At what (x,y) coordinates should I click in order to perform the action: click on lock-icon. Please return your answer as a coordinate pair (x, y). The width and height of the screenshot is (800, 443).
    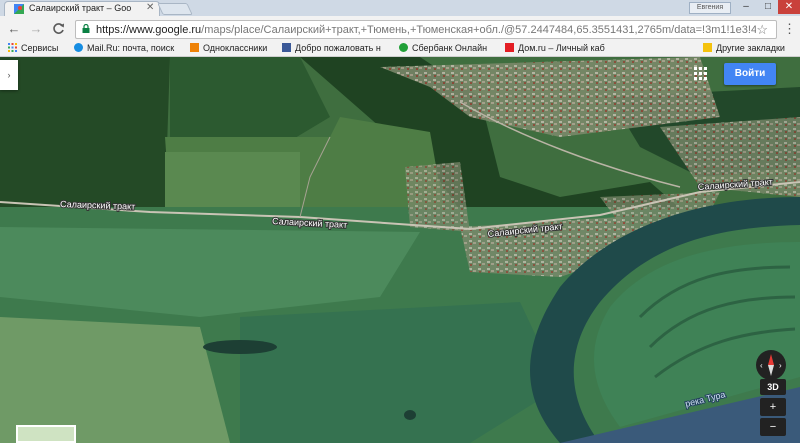
    Looking at the image, I should click on (86, 28).